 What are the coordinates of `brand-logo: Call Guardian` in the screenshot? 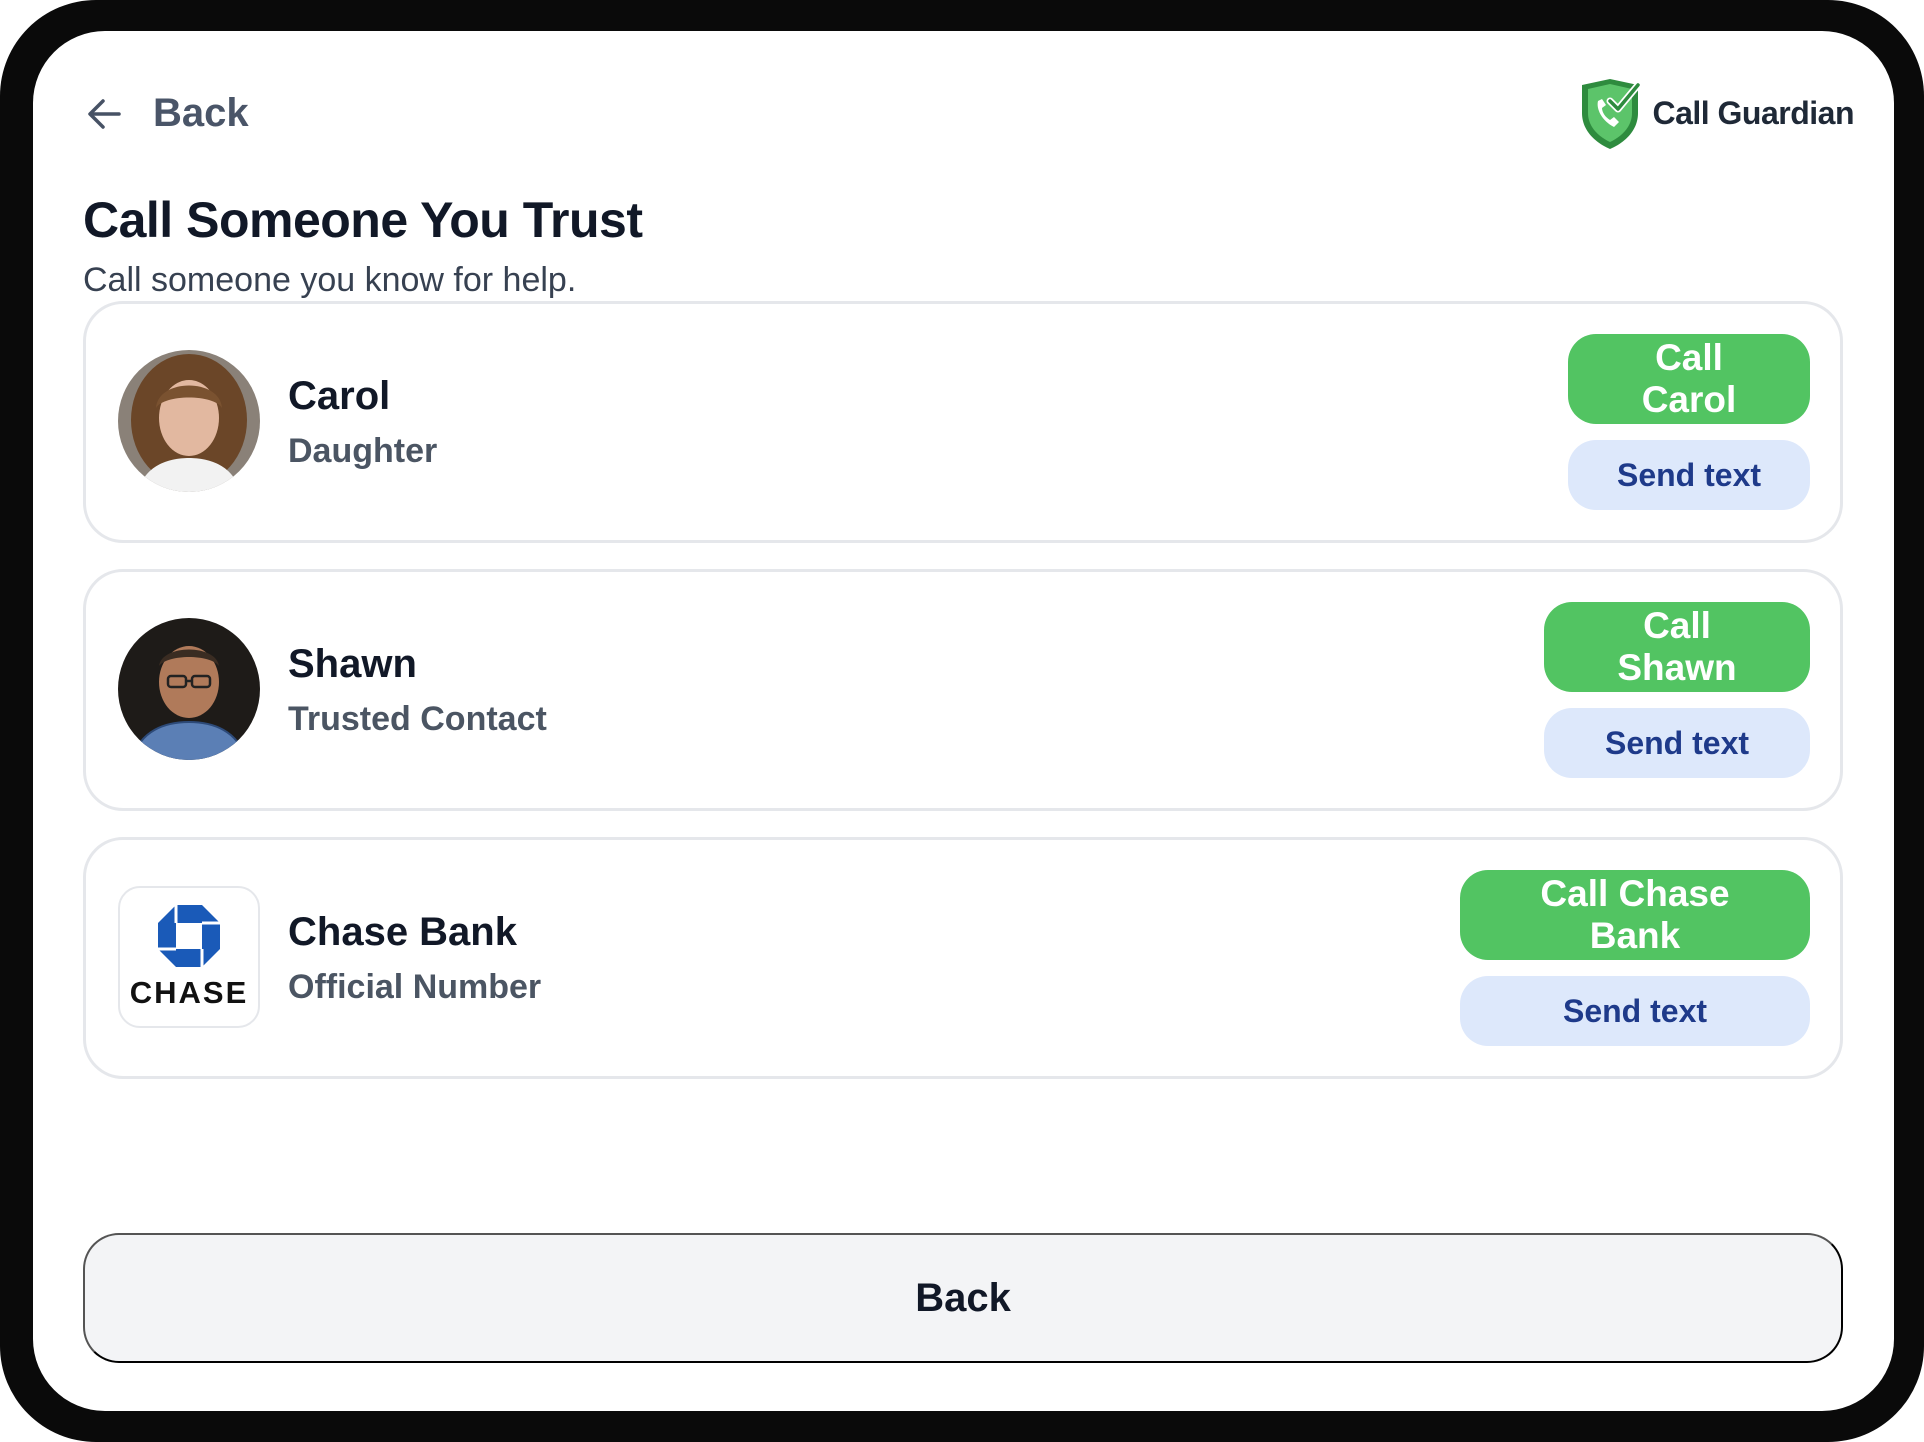 It's located at (1714, 113).